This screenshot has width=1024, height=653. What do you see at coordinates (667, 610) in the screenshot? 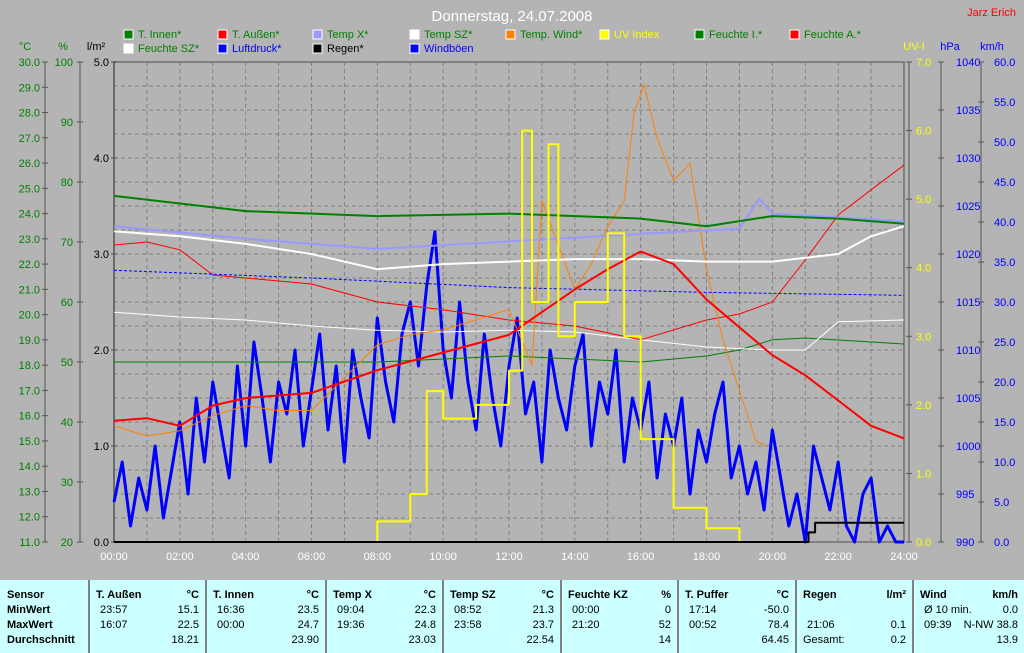
I see `min-value: 0` at bounding box center [667, 610].